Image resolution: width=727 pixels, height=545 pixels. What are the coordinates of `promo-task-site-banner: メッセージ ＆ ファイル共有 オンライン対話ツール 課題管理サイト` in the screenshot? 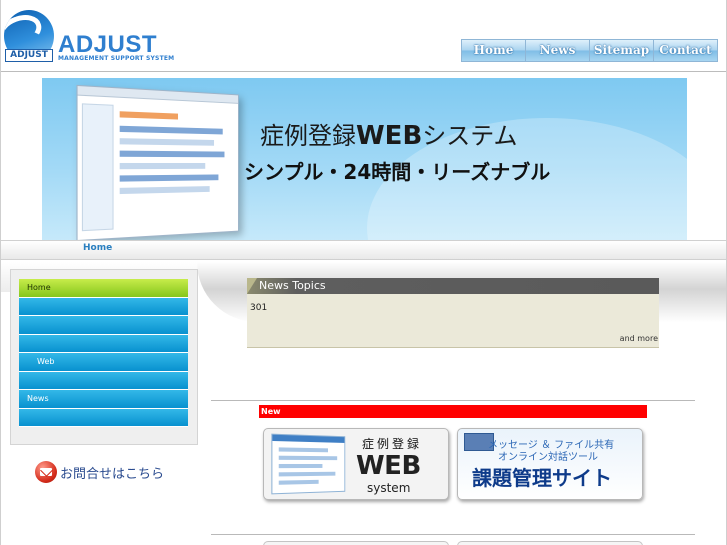 It's located at (550, 464).